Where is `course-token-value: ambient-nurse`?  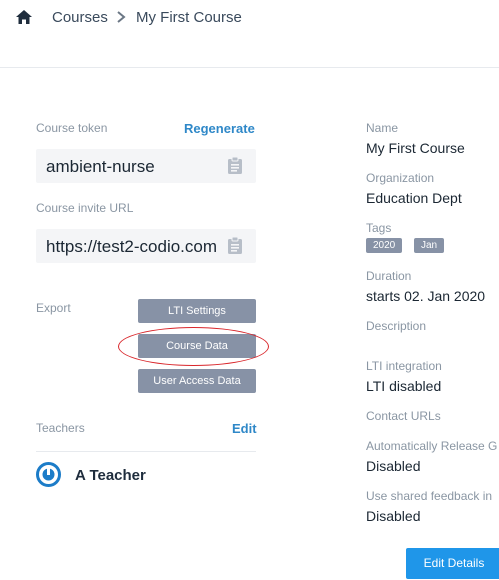
course-token-value: ambient-nurse is located at coordinates (100, 166).